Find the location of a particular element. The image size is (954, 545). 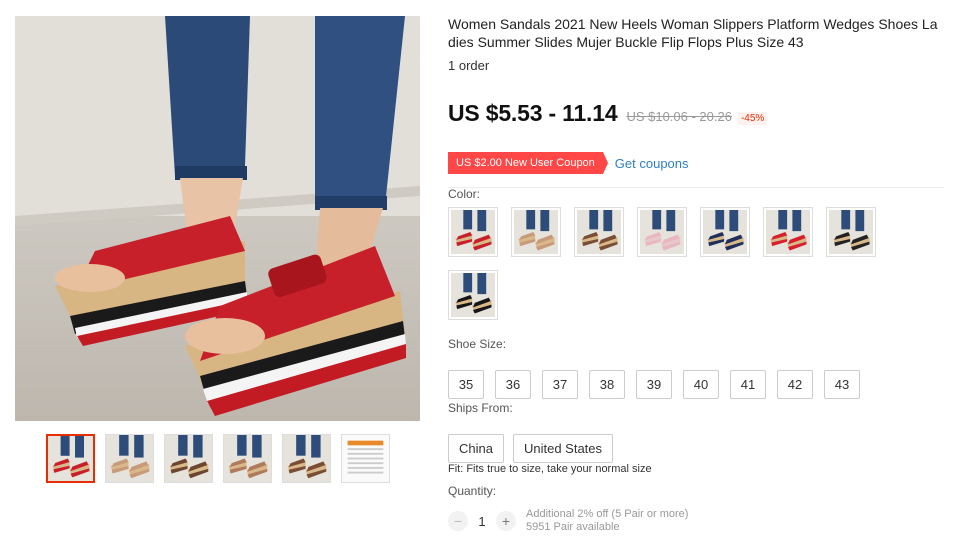

coupon-row: US $2.00 New User Coupon Get coupons is located at coordinates (568, 163).